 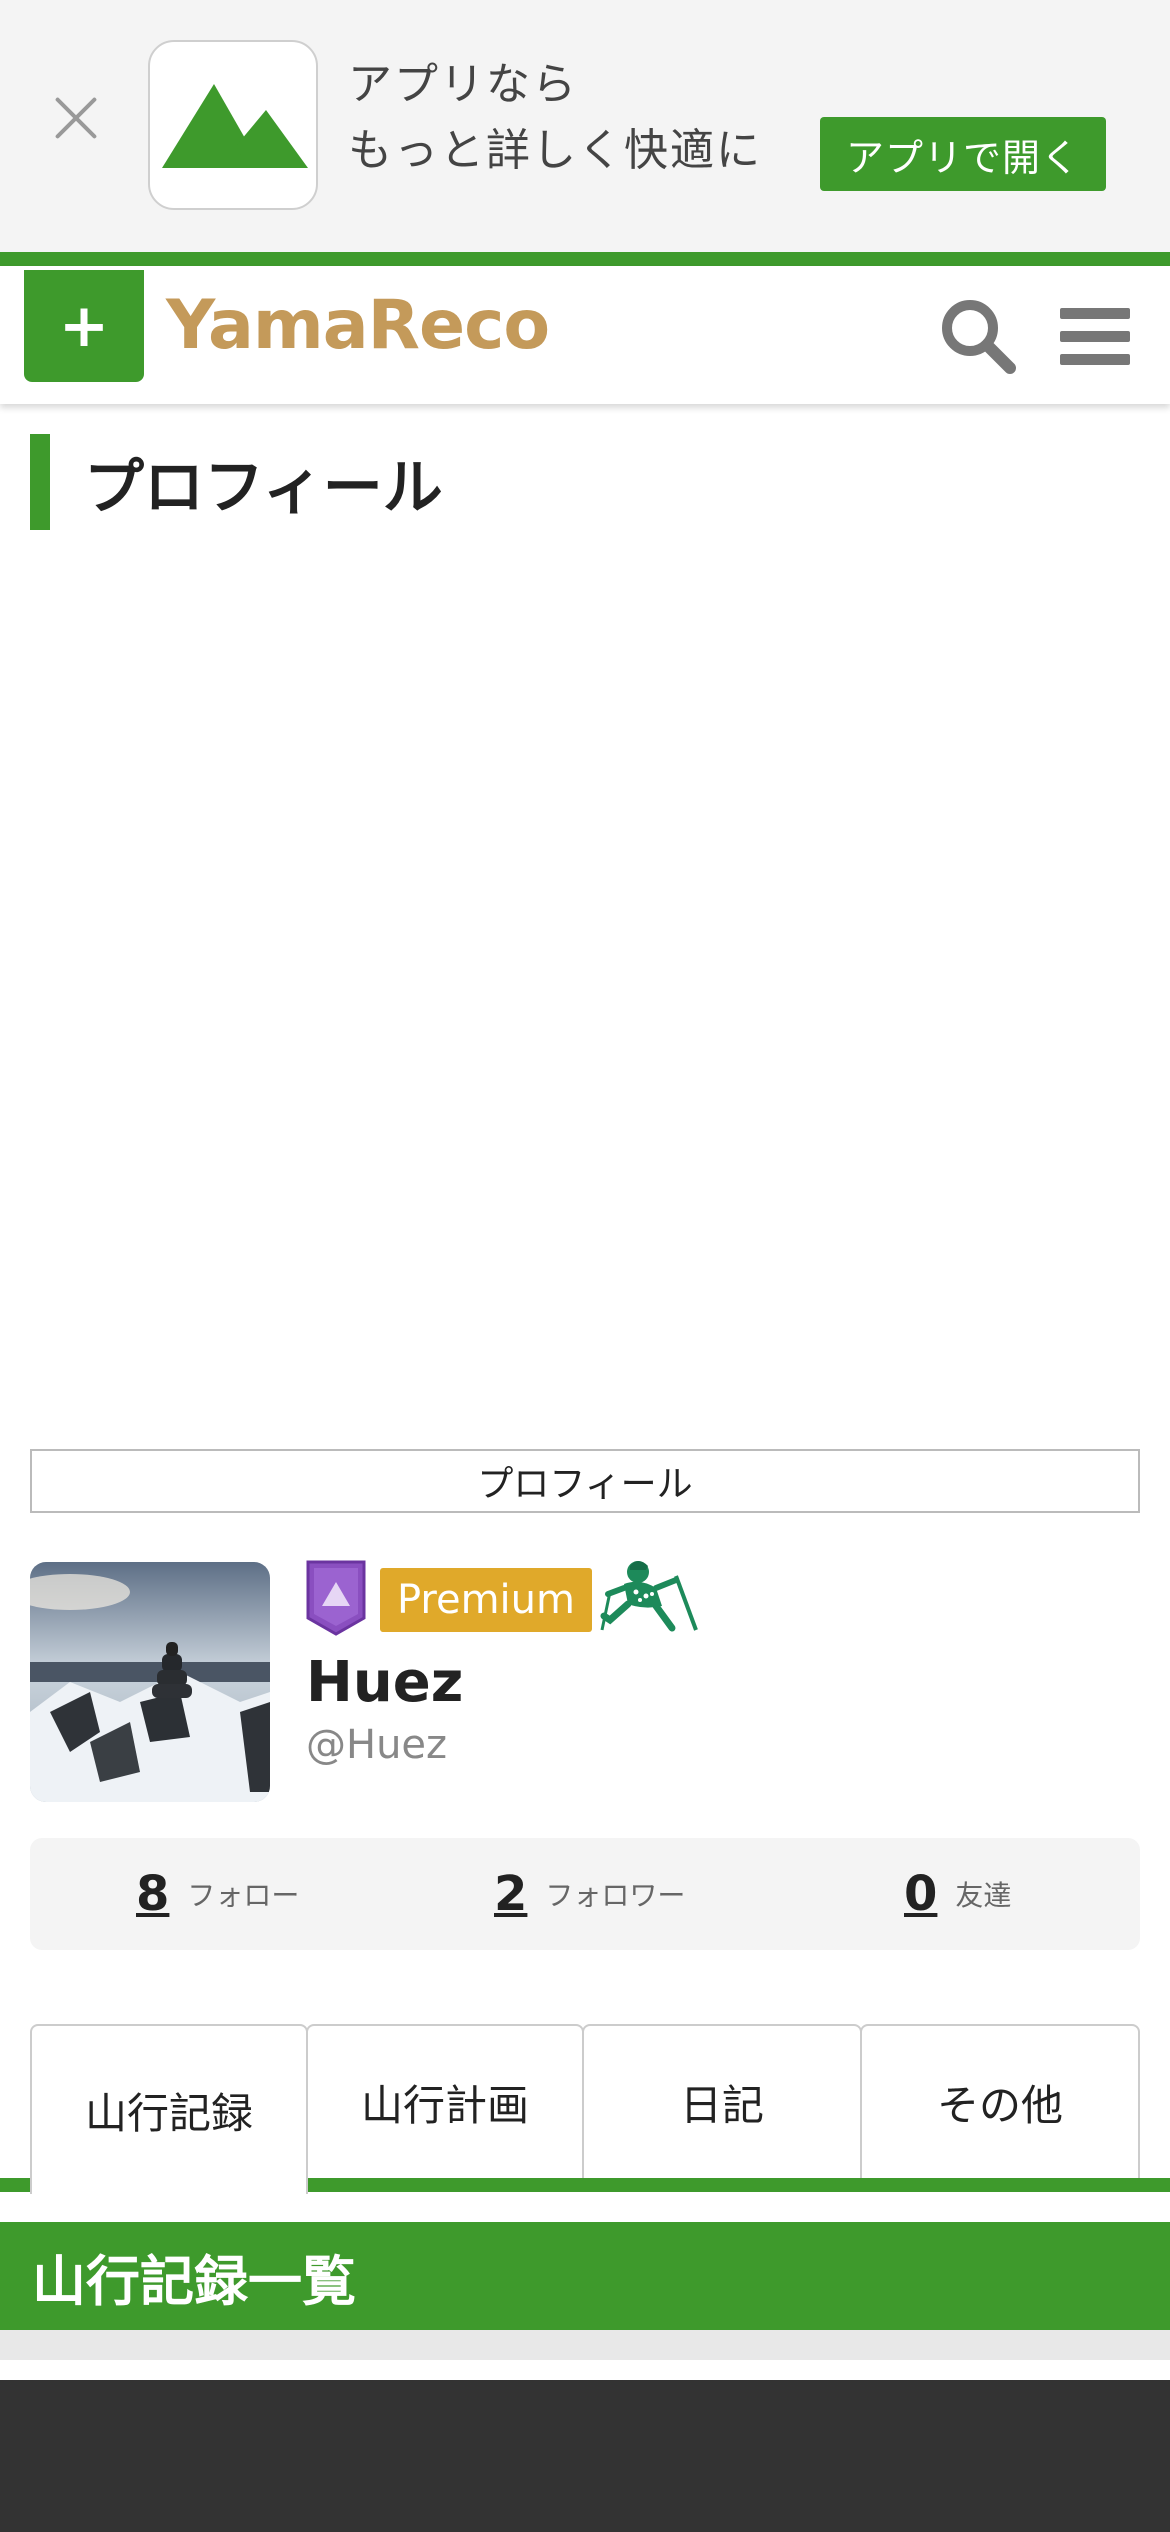 What do you see at coordinates (651, 1596) in the screenshot?
I see `hiker-icon` at bounding box center [651, 1596].